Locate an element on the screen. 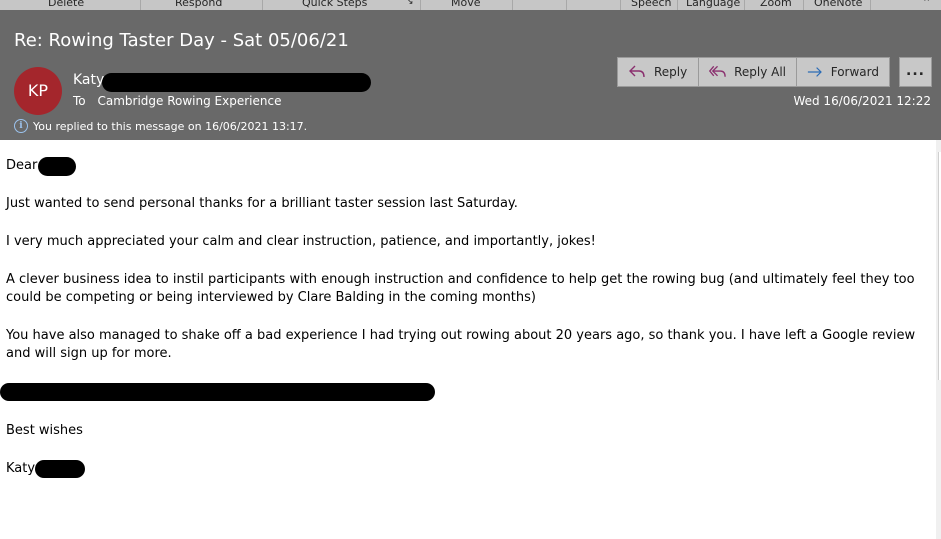  ribbon-group-language: Language is located at coordinates (713, 4).